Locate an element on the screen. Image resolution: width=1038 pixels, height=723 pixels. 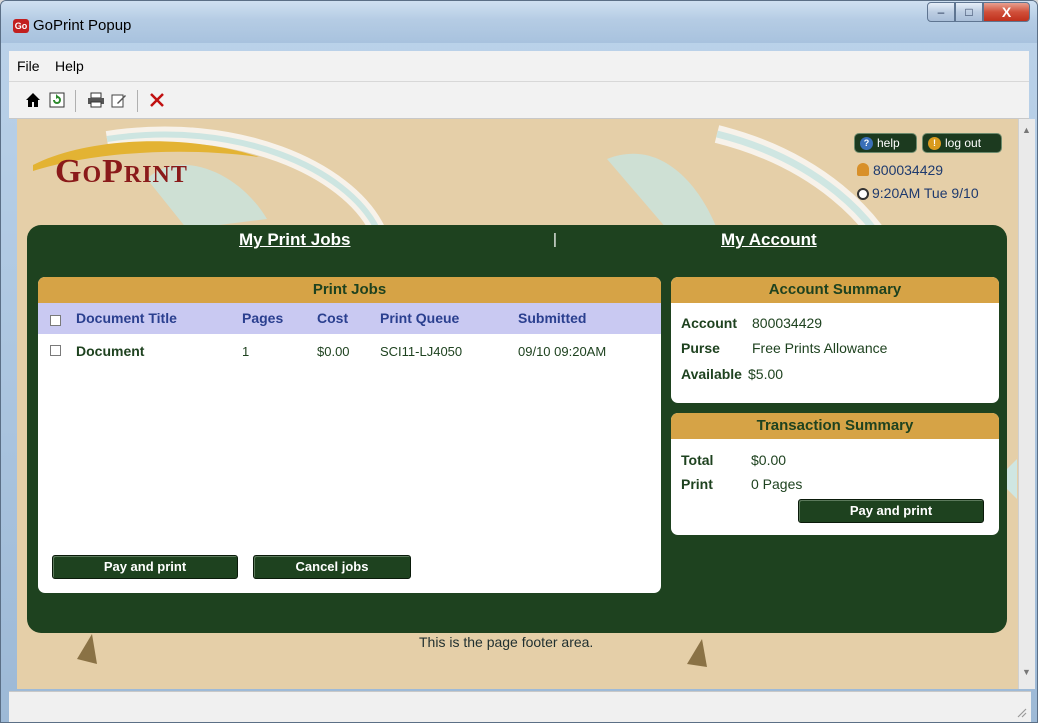
column-print-queue: Print Queue is located at coordinates (419, 318).